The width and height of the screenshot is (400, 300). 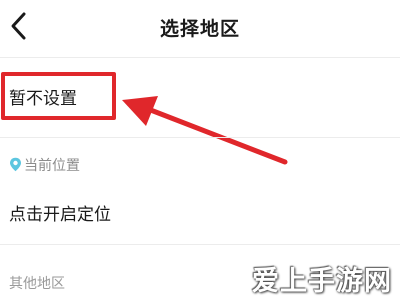 What do you see at coordinates (52, 166) in the screenshot?
I see `current-location-label: 当前位置` at bounding box center [52, 166].